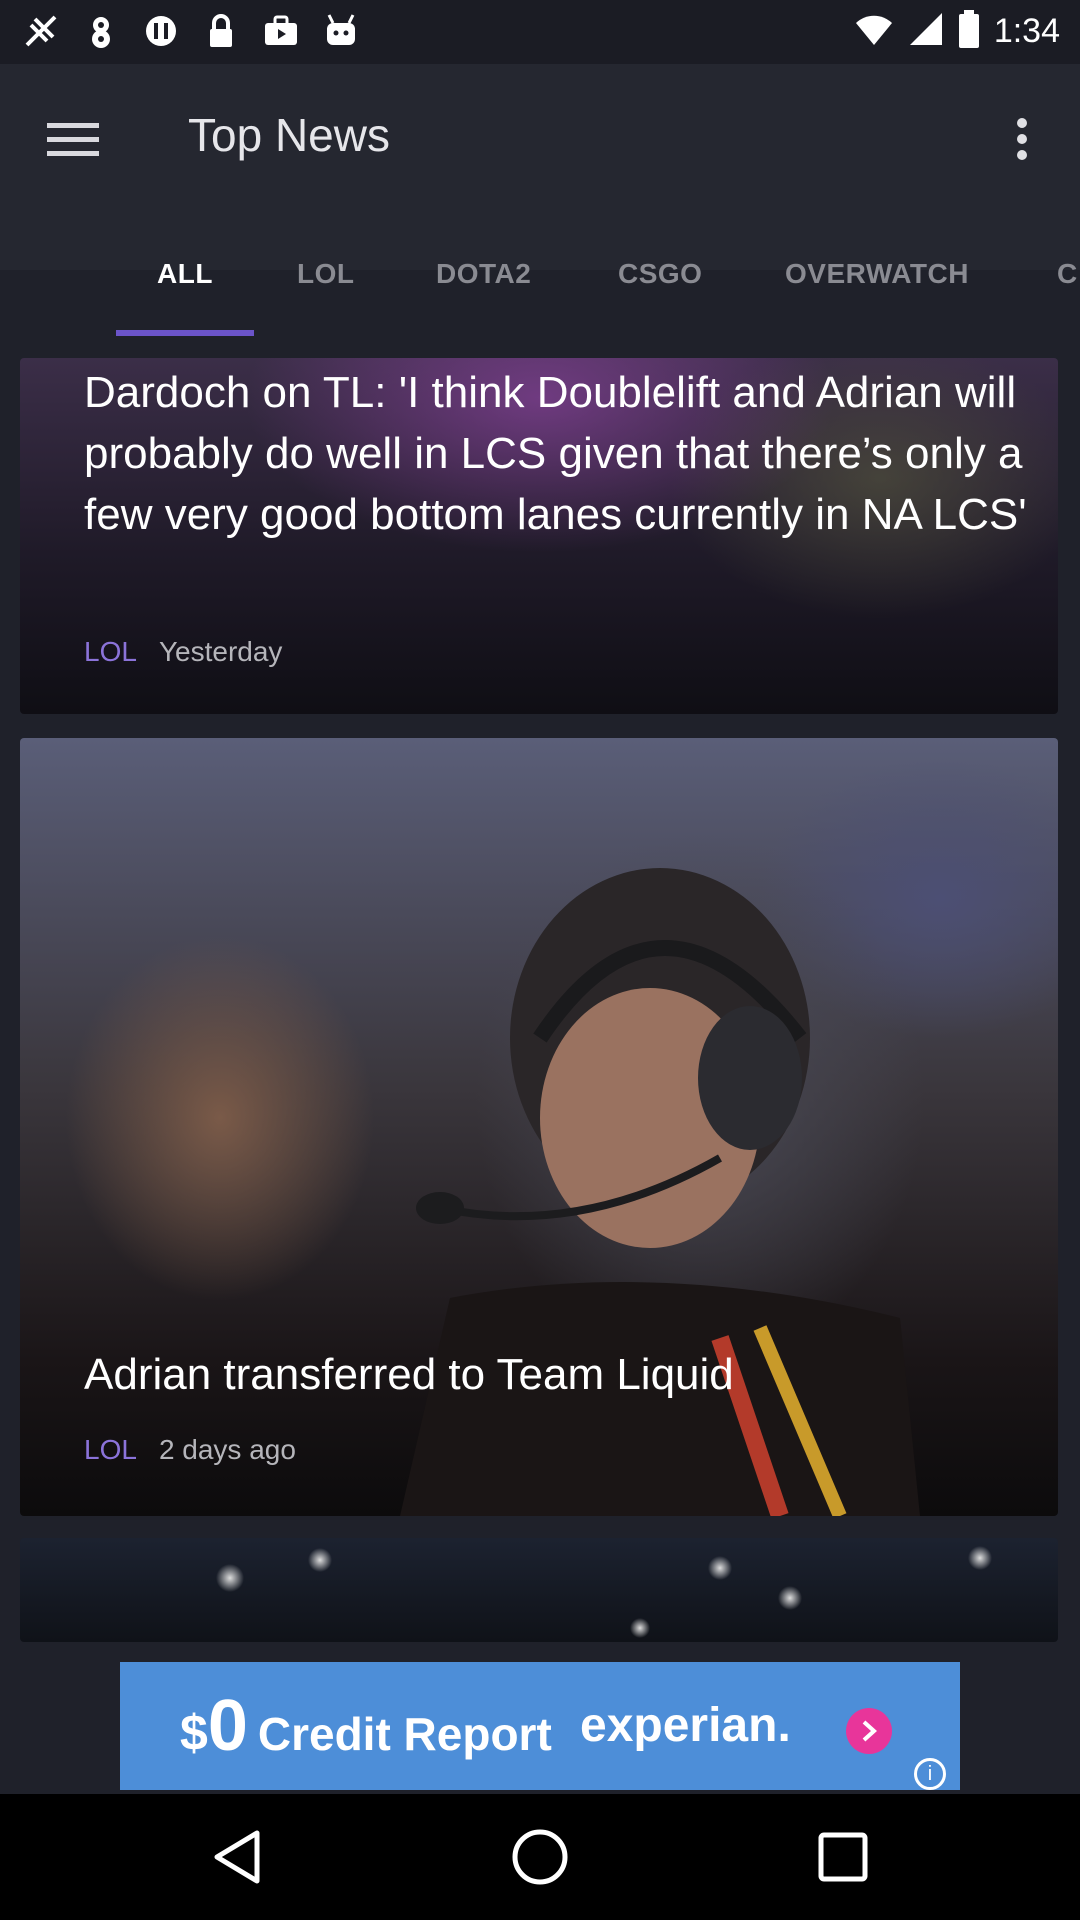  What do you see at coordinates (404, 1734) in the screenshot?
I see `ad-text: Credit Report` at bounding box center [404, 1734].